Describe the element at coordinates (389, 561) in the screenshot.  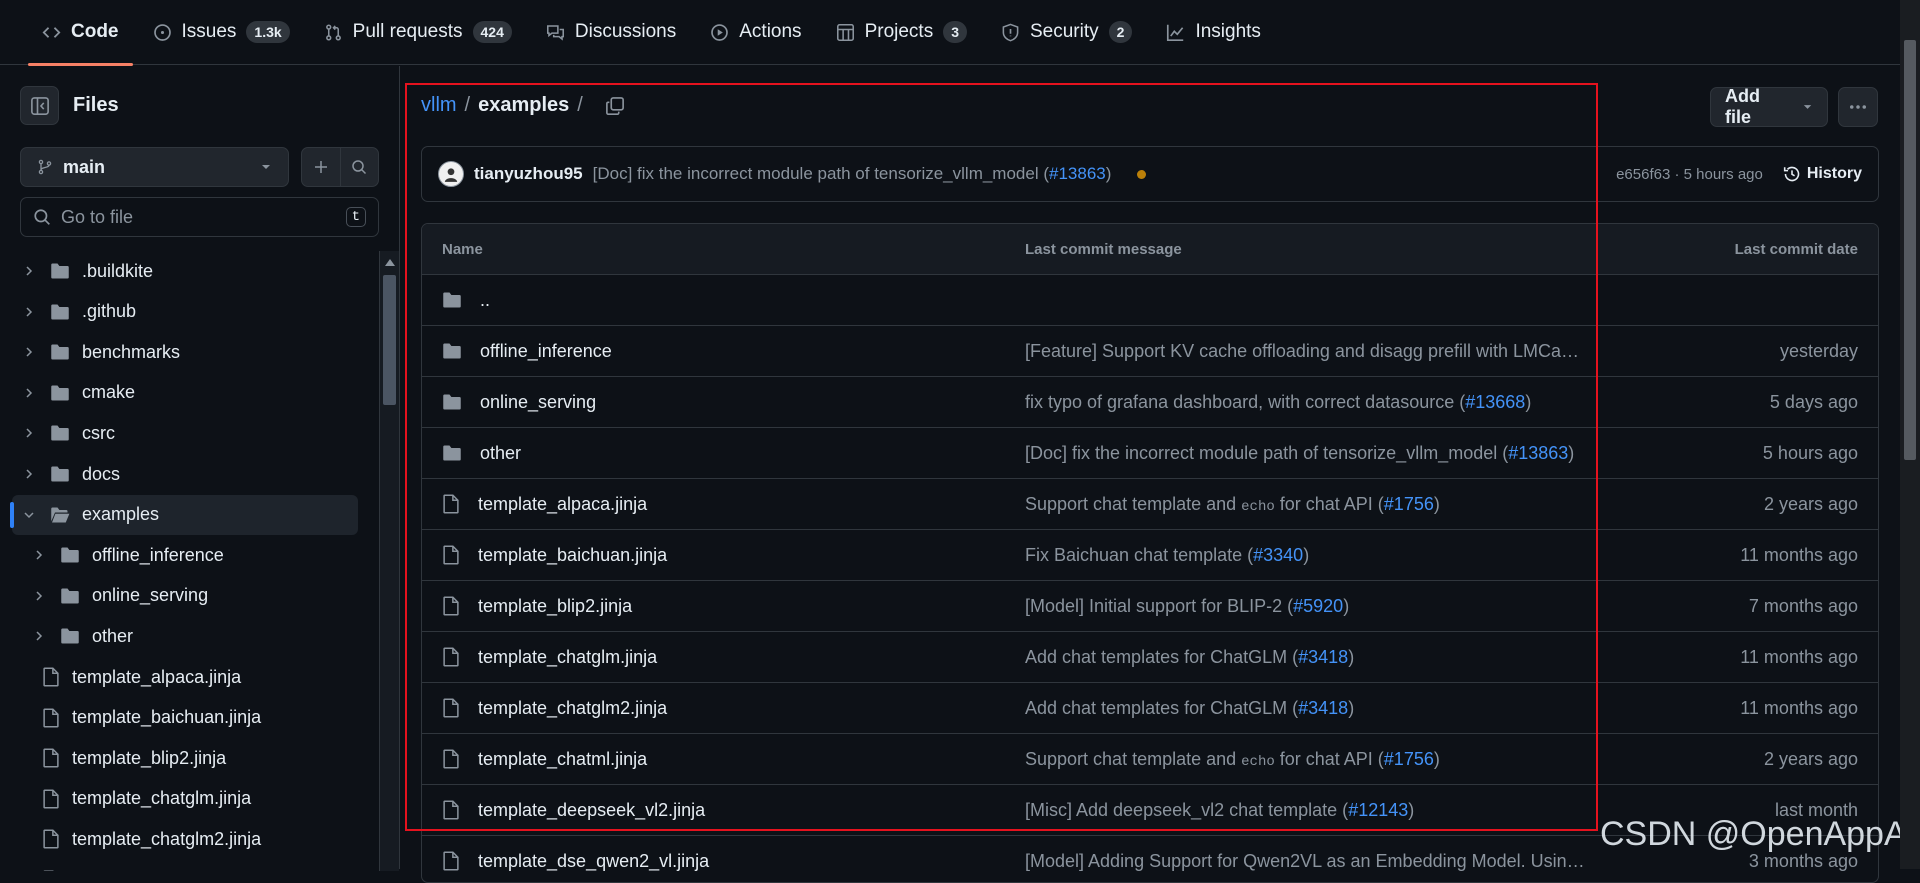
I see `sidebar-scrollbar` at that location.